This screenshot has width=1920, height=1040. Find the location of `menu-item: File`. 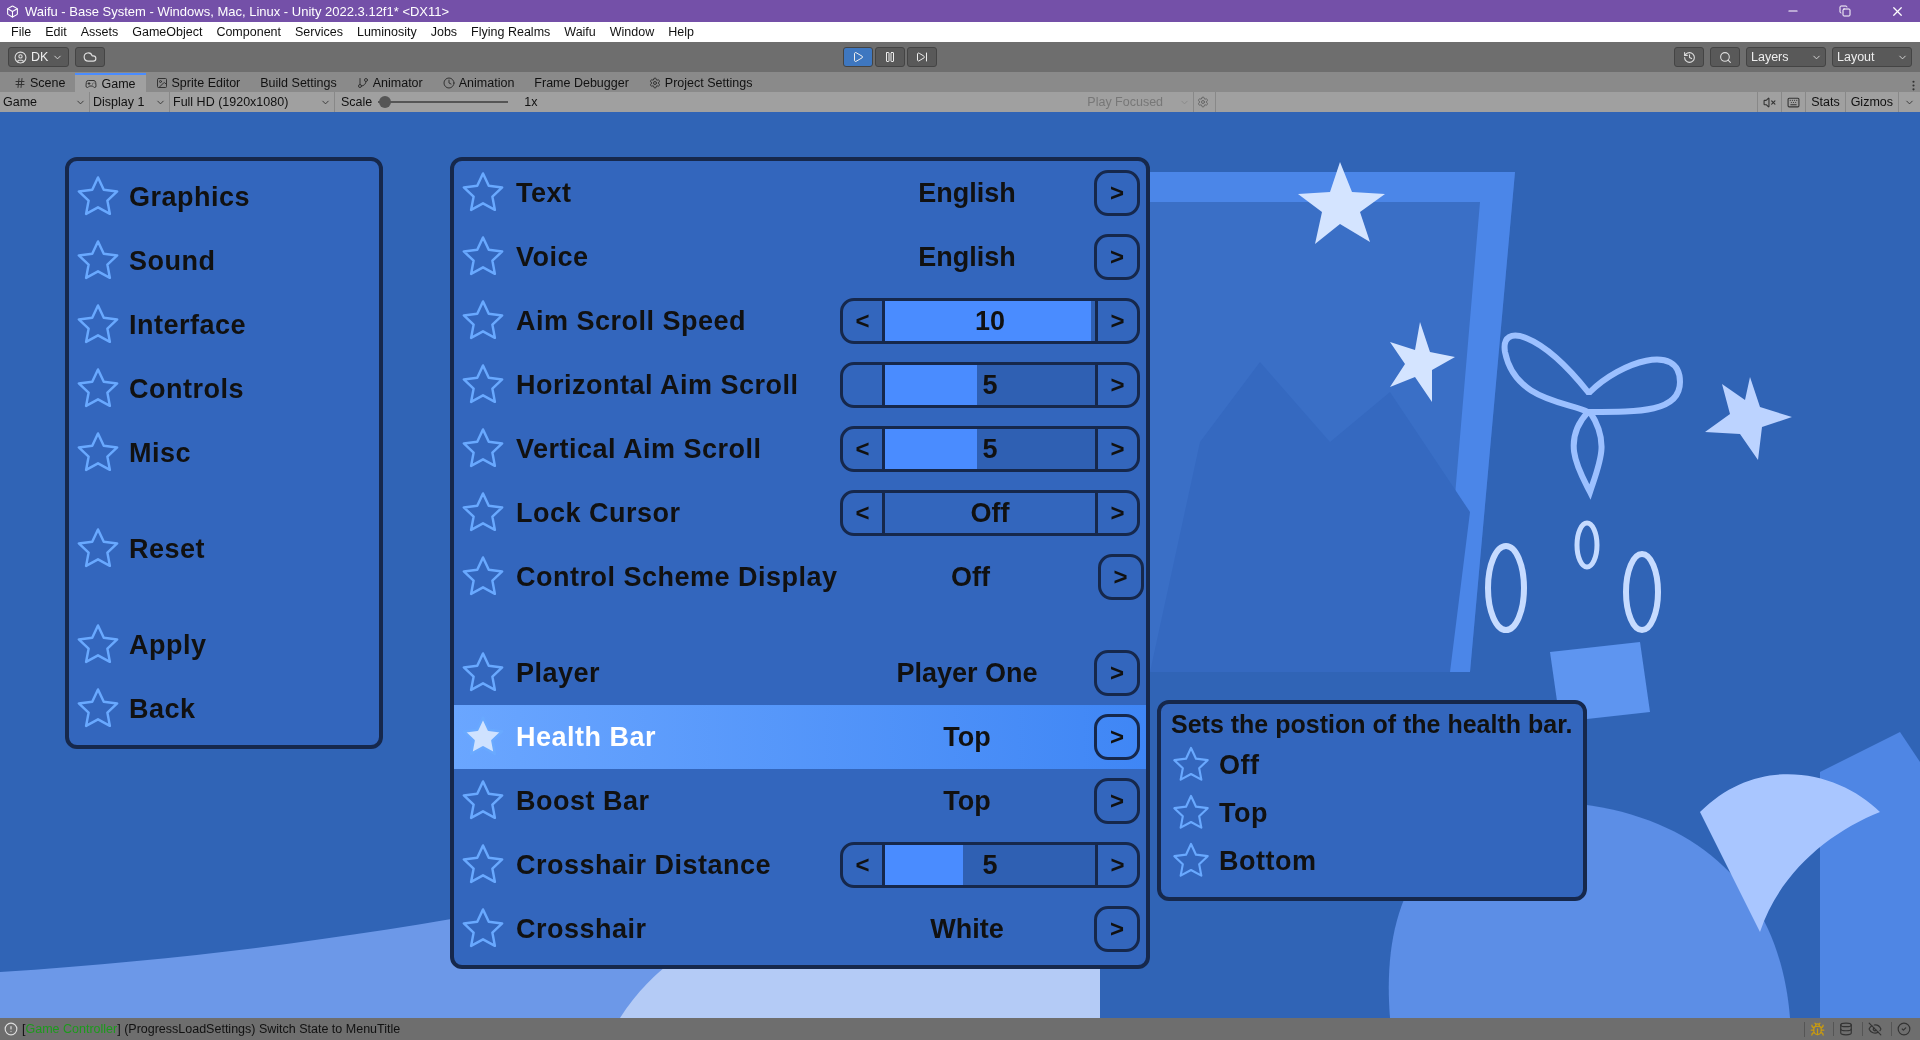

menu-item: File is located at coordinates (21, 32).